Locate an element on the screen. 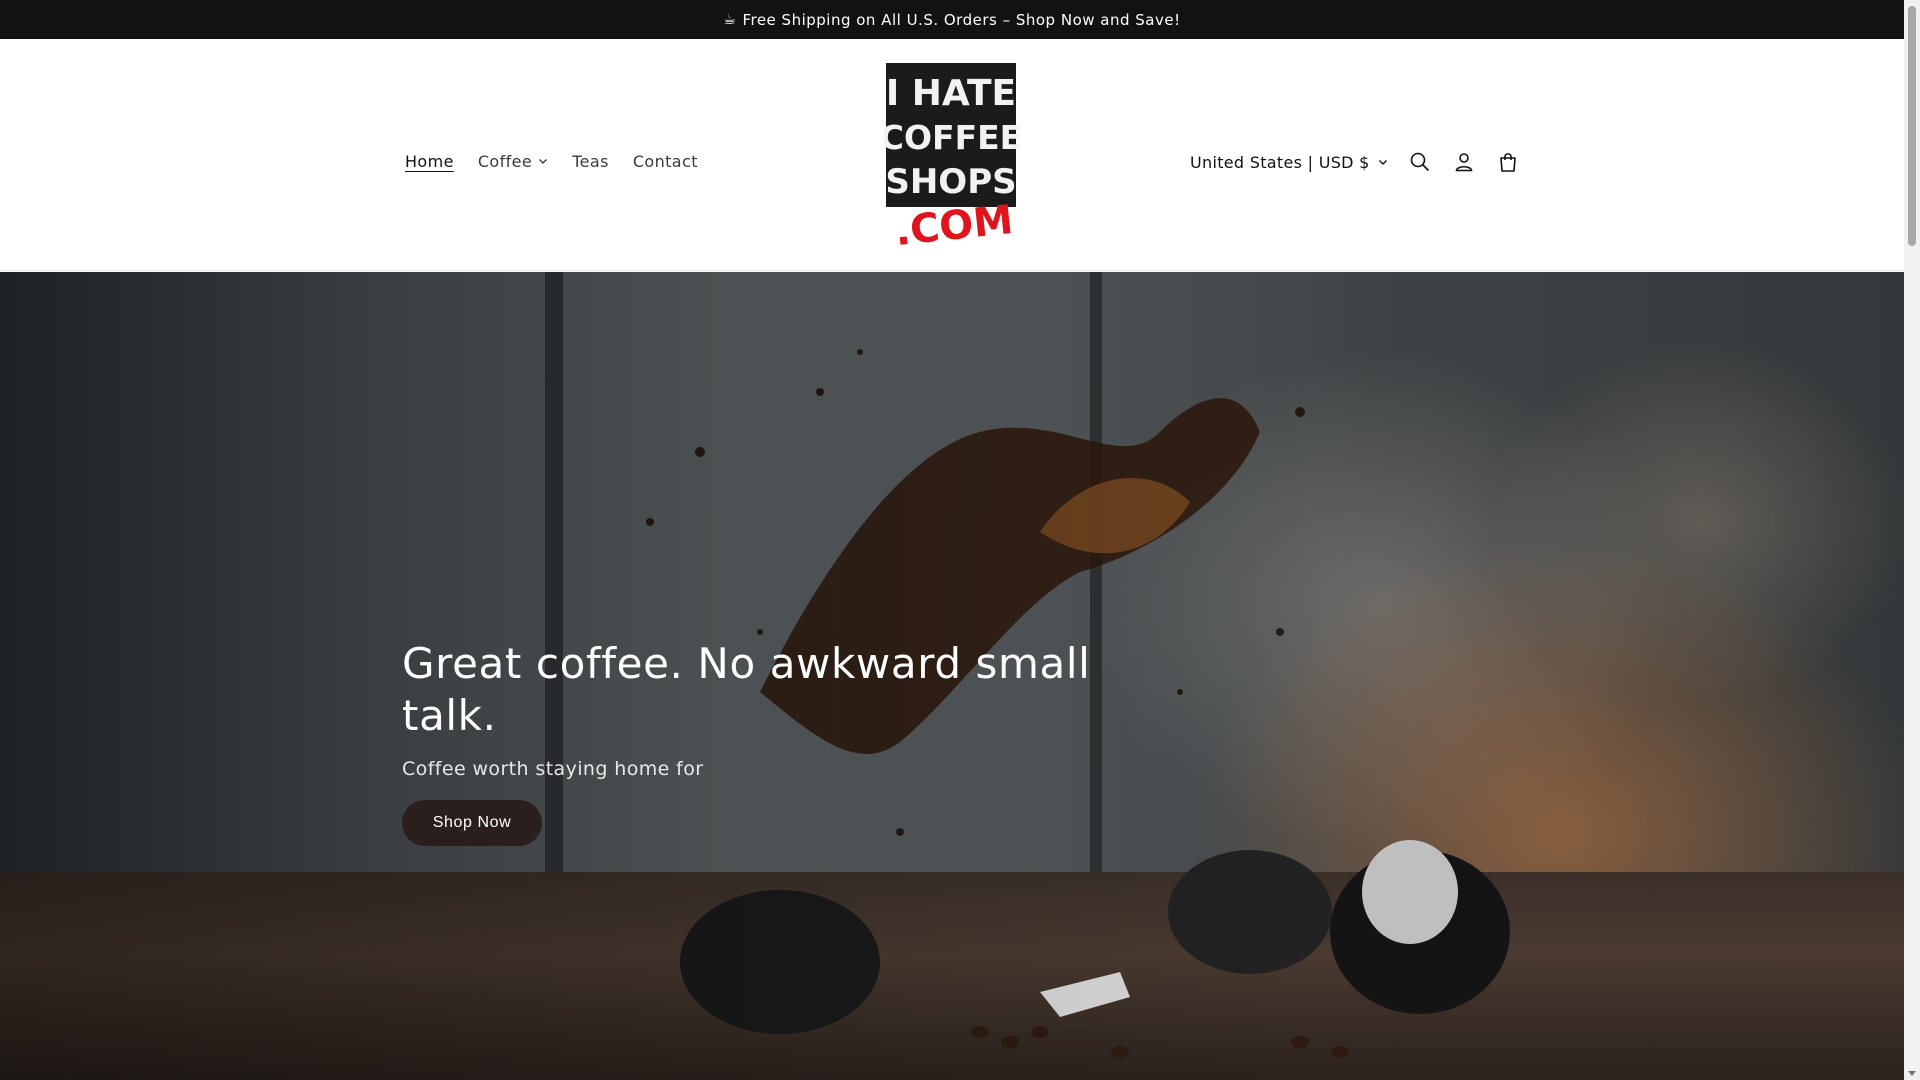 This screenshot has width=1920, height=1080. site-logo: I HATE COFFEE SHOPS .COM is located at coordinates (951, 158).